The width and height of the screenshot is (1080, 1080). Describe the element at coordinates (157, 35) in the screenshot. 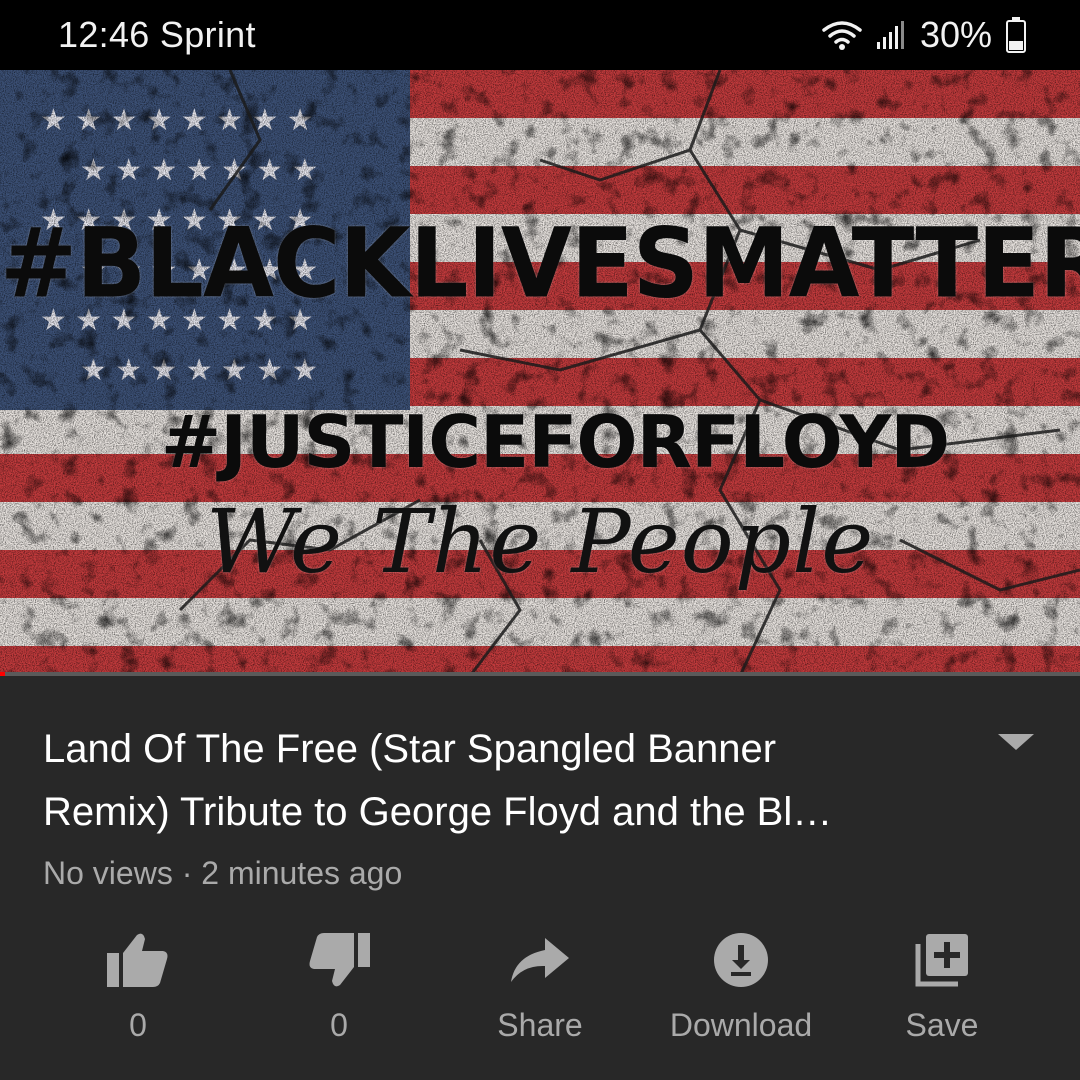

I see `status-left: 12:46 Sprint` at that location.